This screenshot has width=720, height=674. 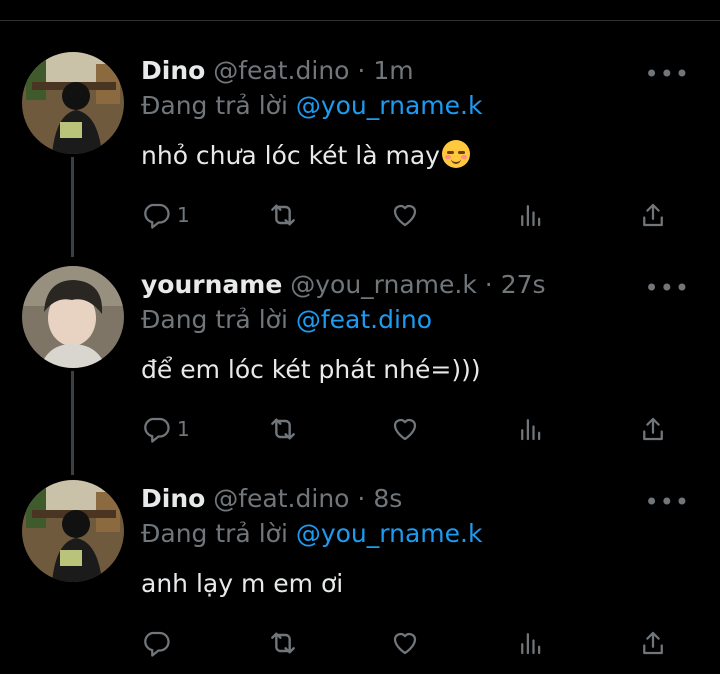 What do you see at coordinates (360, 20) in the screenshot?
I see `top-divider` at bounding box center [360, 20].